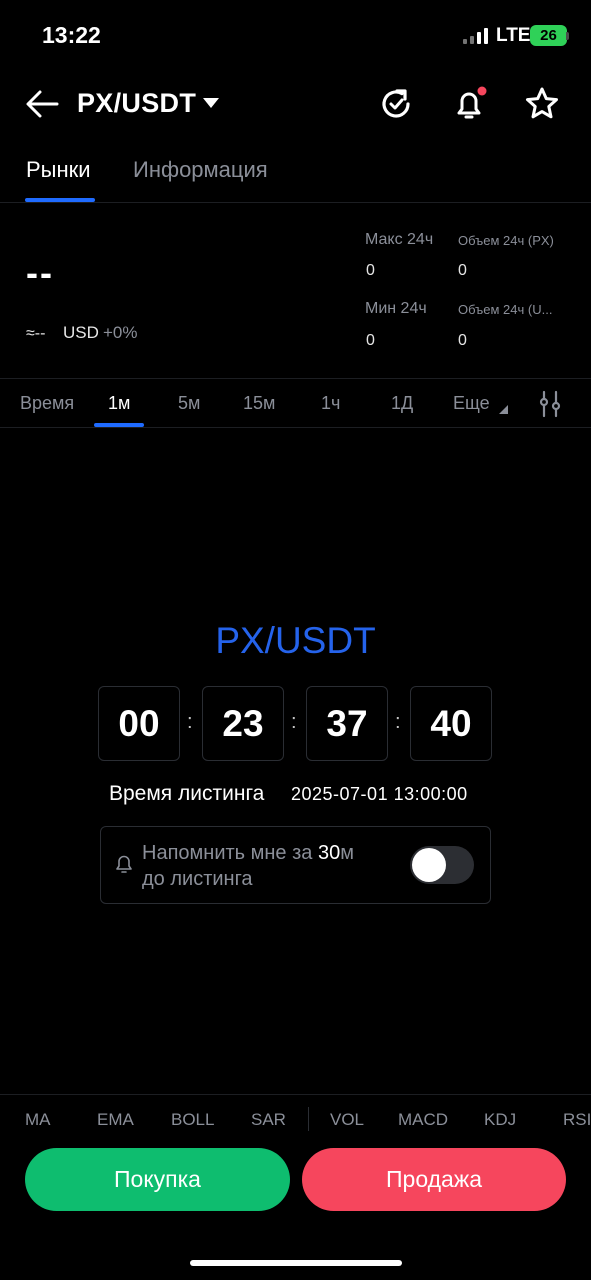 This screenshot has height=1280, width=591. What do you see at coordinates (396, 308) in the screenshot?
I see `low-24h-label: Мин 24ч` at bounding box center [396, 308].